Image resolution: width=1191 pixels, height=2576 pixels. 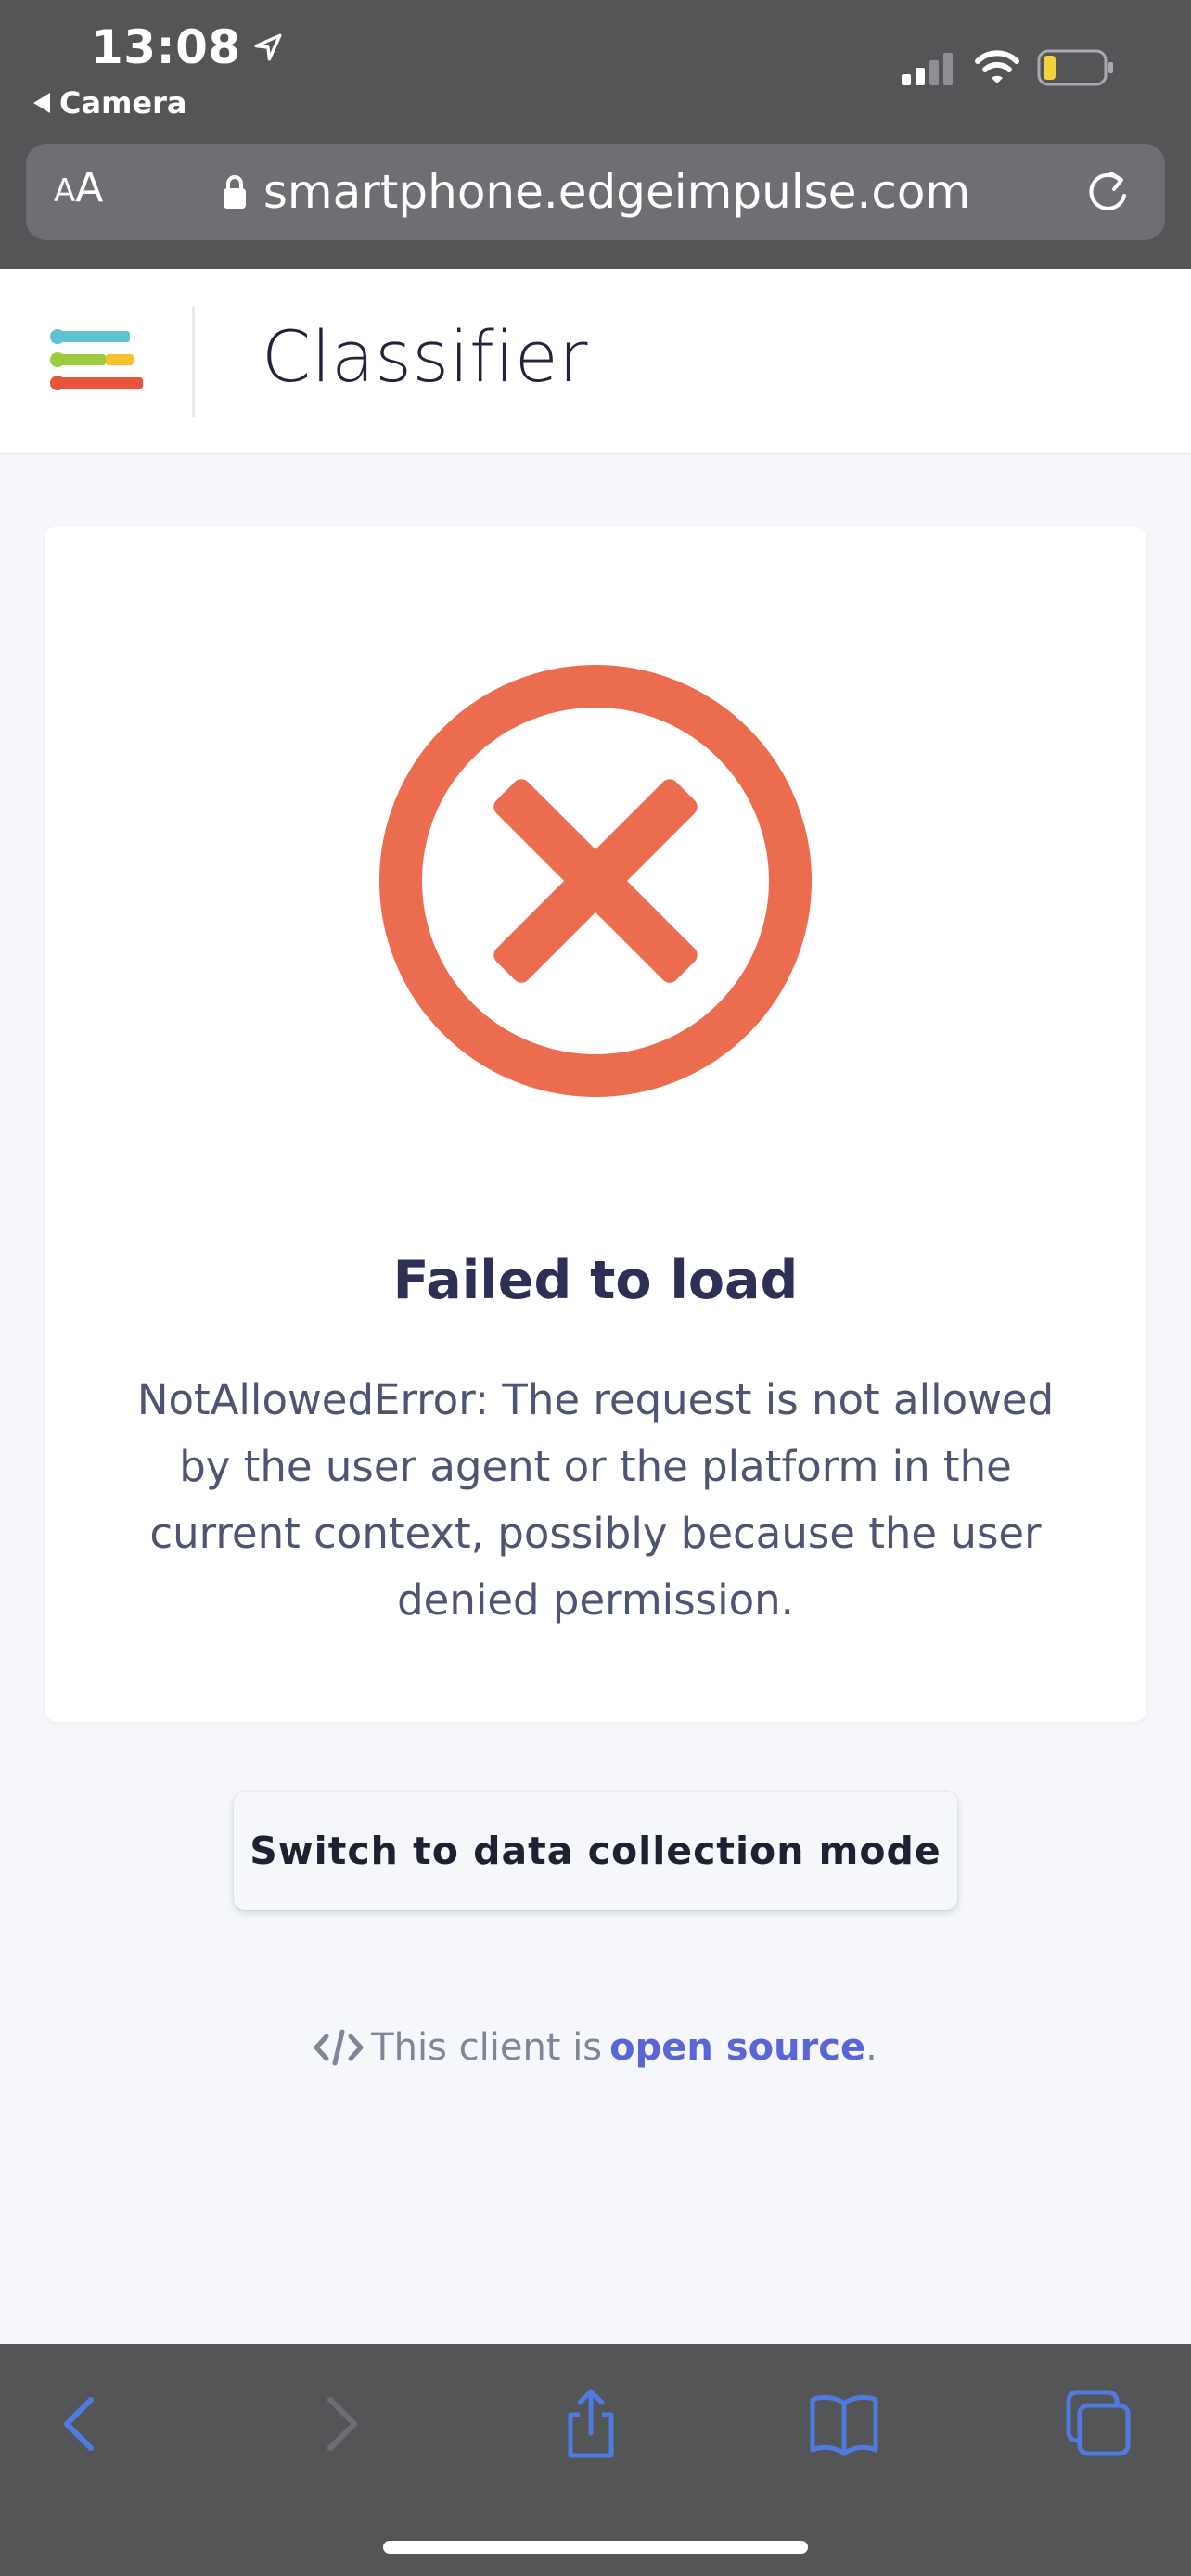 I want to click on status-time: 13:08, so click(x=187, y=47).